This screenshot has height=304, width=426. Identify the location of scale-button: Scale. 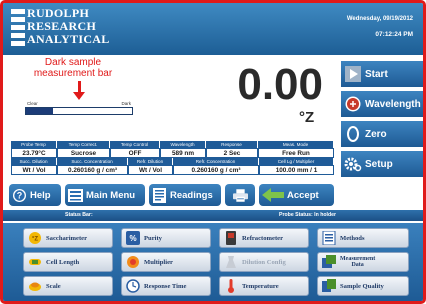
(68, 286).